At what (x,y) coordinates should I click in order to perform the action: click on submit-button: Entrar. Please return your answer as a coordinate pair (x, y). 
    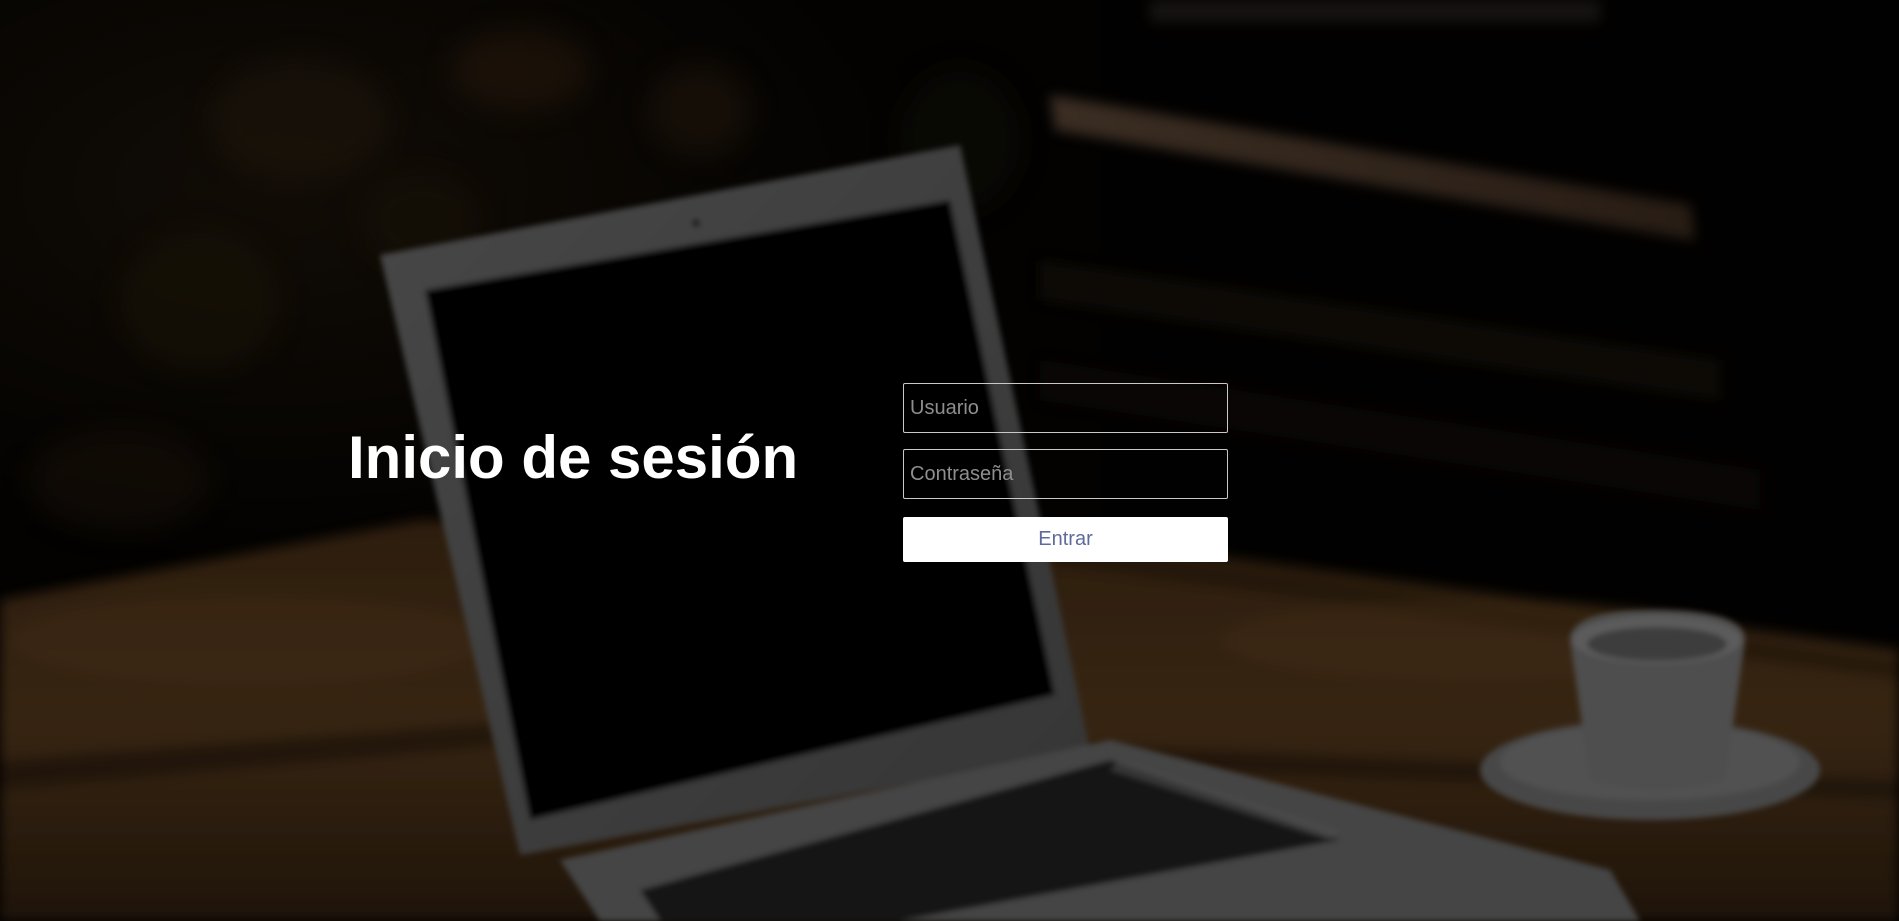
    Looking at the image, I should click on (1065, 539).